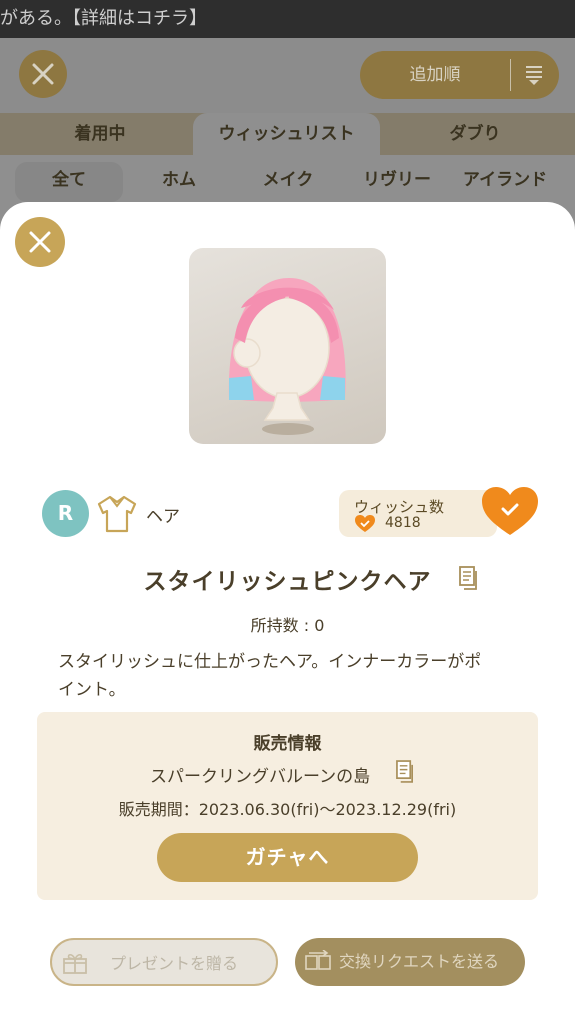 This screenshot has width=575, height=1024. I want to click on item-description: スタイリッシュに仕上がったヘア。インナーカラーがポイント。, so click(270, 676).